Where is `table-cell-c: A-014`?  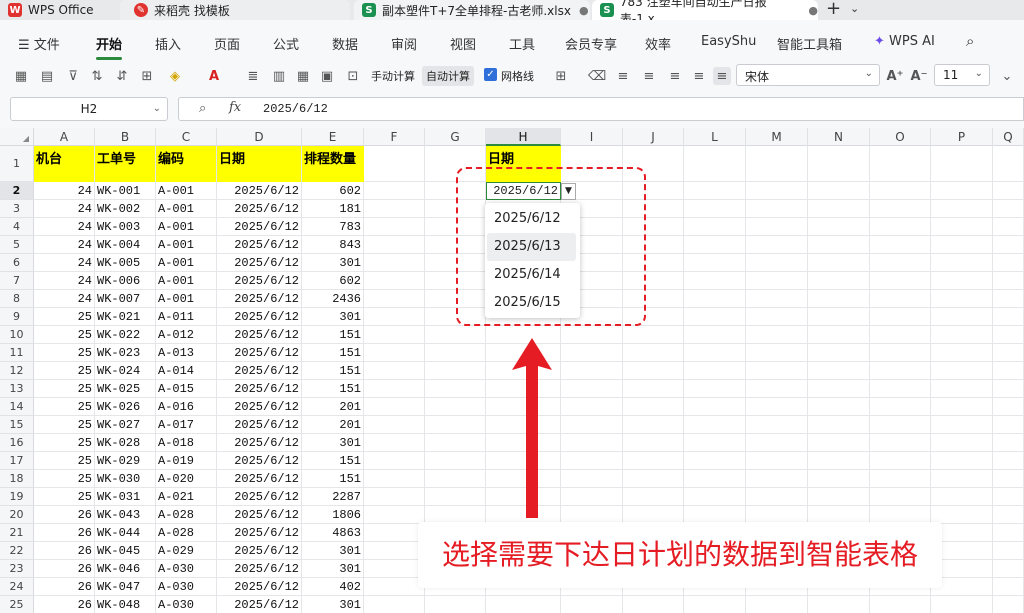 table-cell-c: A-014 is located at coordinates (188, 371).